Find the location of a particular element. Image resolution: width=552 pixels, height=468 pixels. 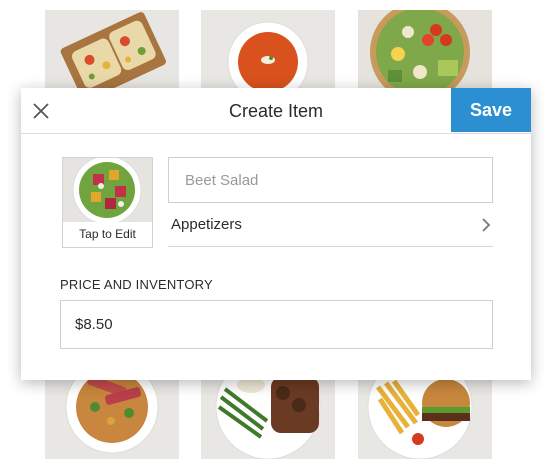

category-label: Appetizers is located at coordinates (206, 224).